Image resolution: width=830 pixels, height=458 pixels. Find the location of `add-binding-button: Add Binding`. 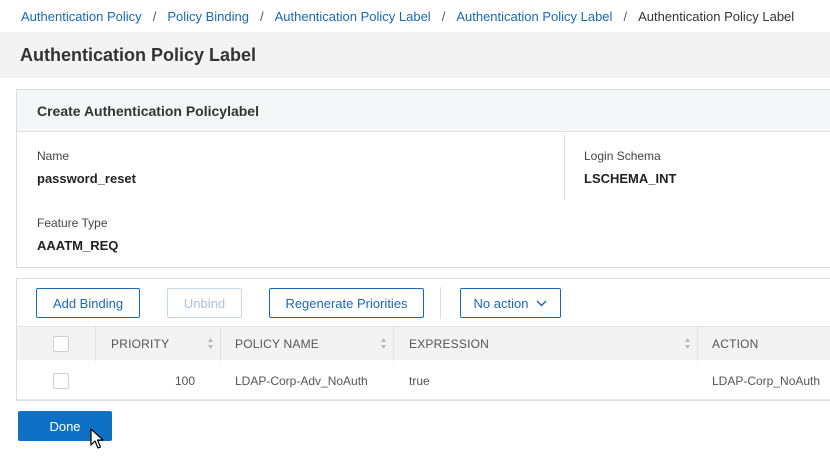

add-binding-button: Add Binding is located at coordinates (88, 303).